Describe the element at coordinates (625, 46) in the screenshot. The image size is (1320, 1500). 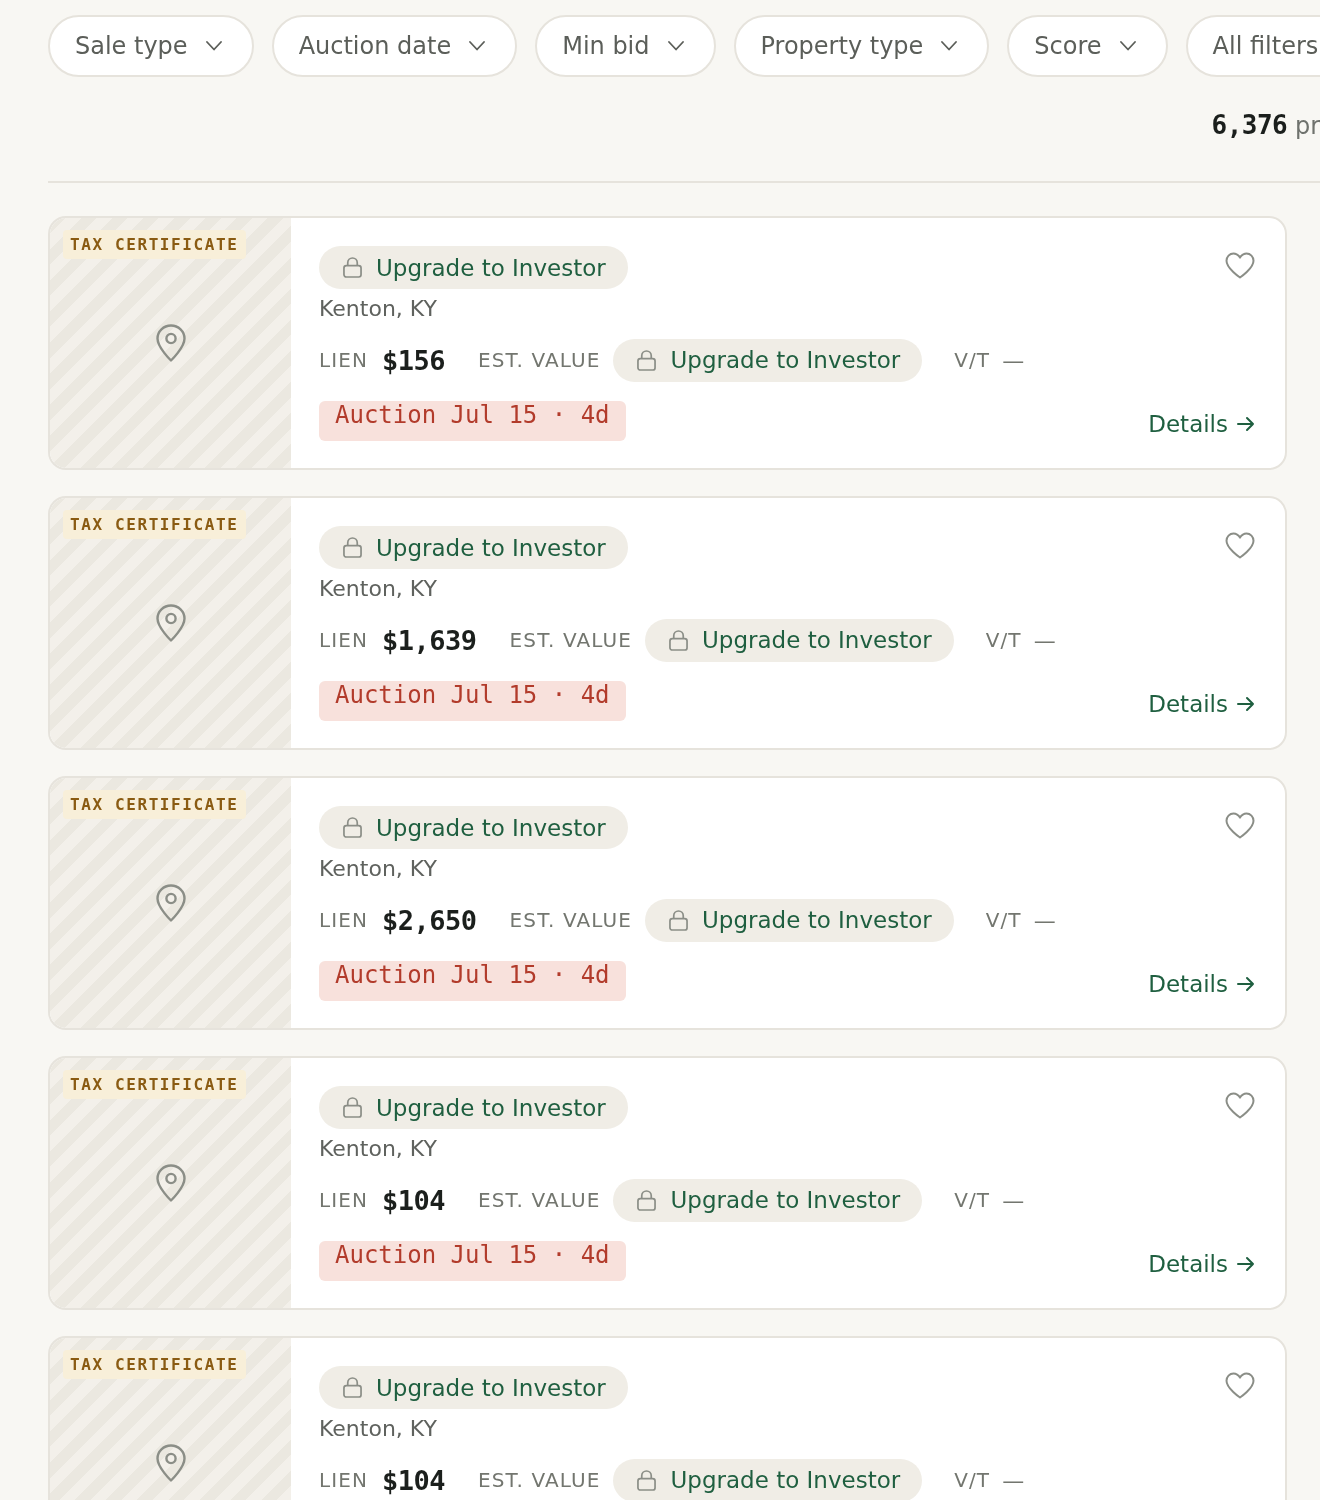
I see `filter-dropdown: Min bid` at that location.